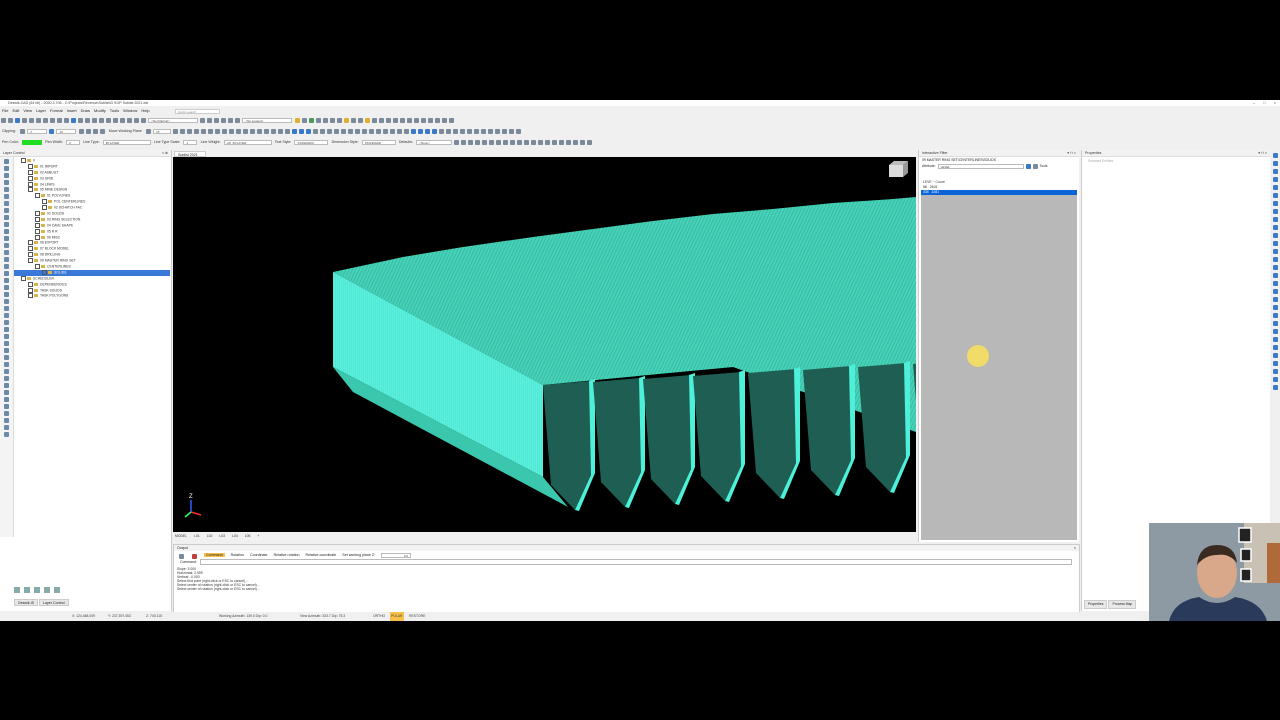  What do you see at coordinates (52, 120) in the screenshot?
I see `undo-icon` at bounding box center [52, 120].